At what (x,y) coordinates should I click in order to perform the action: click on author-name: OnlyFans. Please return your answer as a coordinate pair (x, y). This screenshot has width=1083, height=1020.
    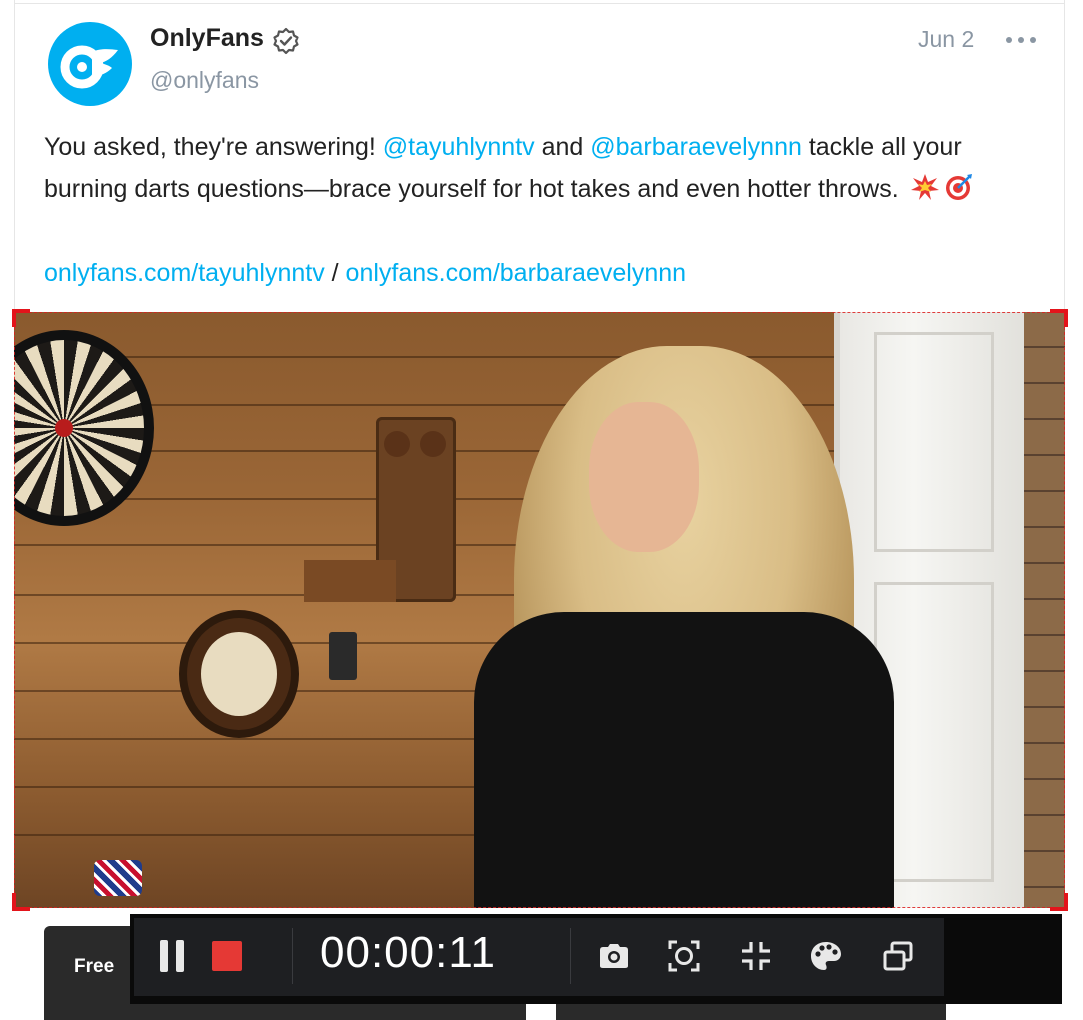
    Looking at the image, I should click on (207, 38).